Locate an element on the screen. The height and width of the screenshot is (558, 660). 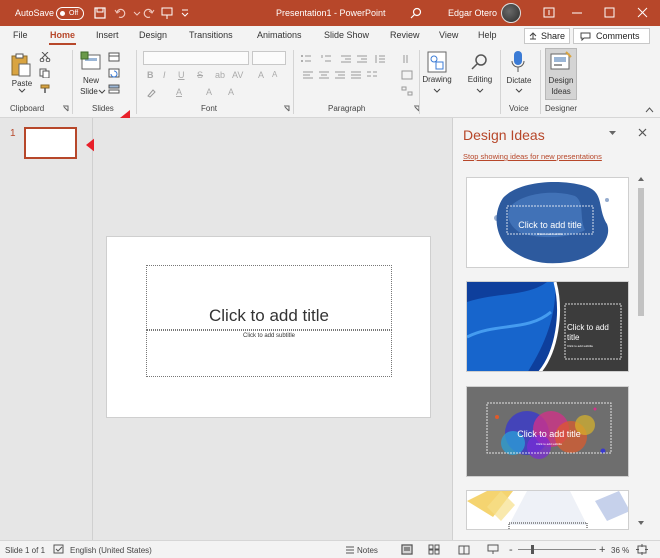
strikethrough-icon: S is located at coordinates (200, 75).